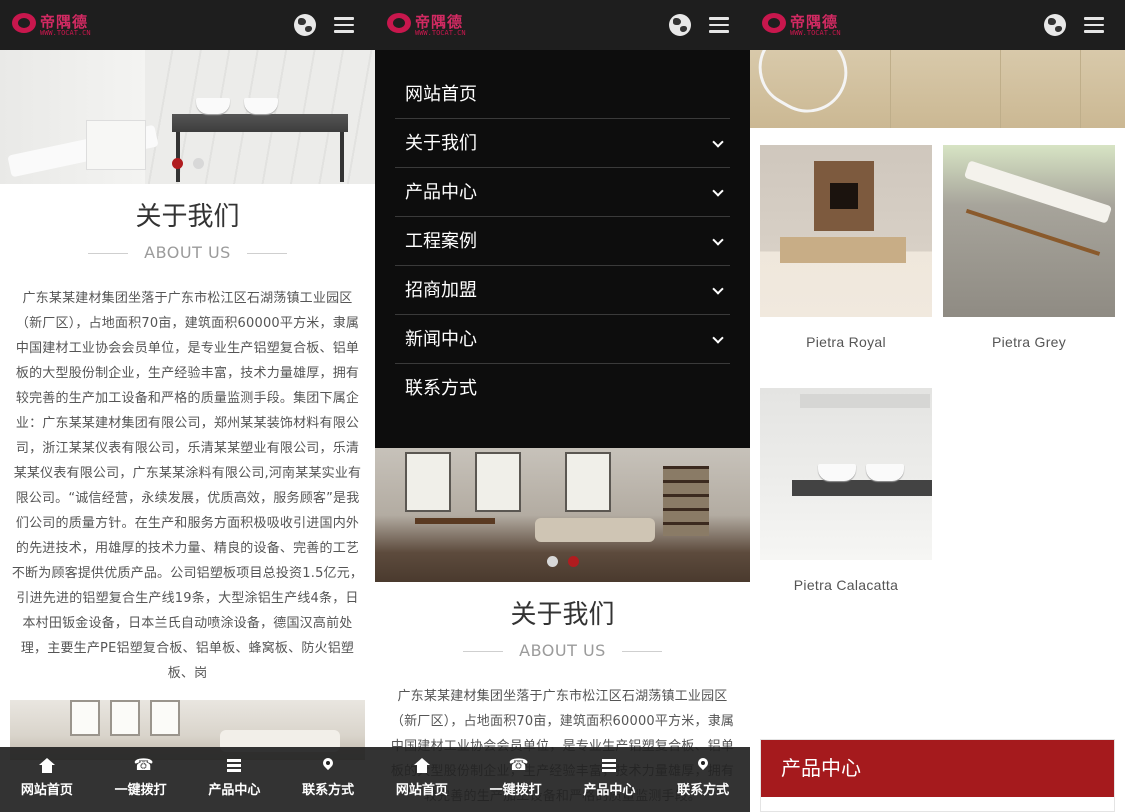  What do you see at coordinates (1029, 342) in the screenshot?
I see `product-name: Pietra Grey` at bounding box center [1029, 342].